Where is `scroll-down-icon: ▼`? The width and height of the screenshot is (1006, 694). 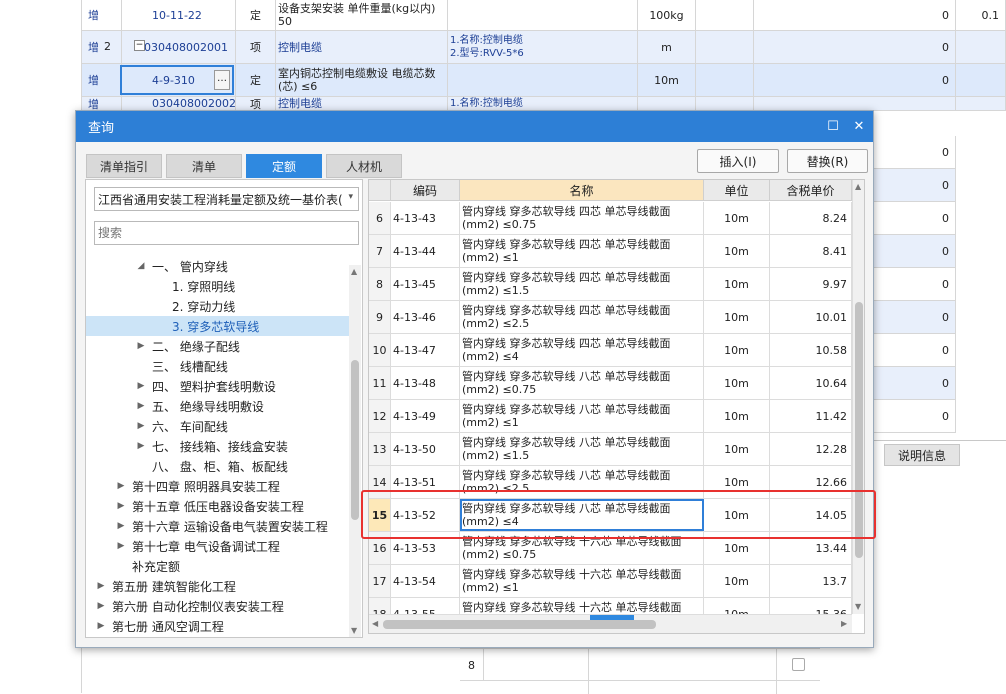
scroll-down-icon: ▼ is located at coordinates (858, 606).